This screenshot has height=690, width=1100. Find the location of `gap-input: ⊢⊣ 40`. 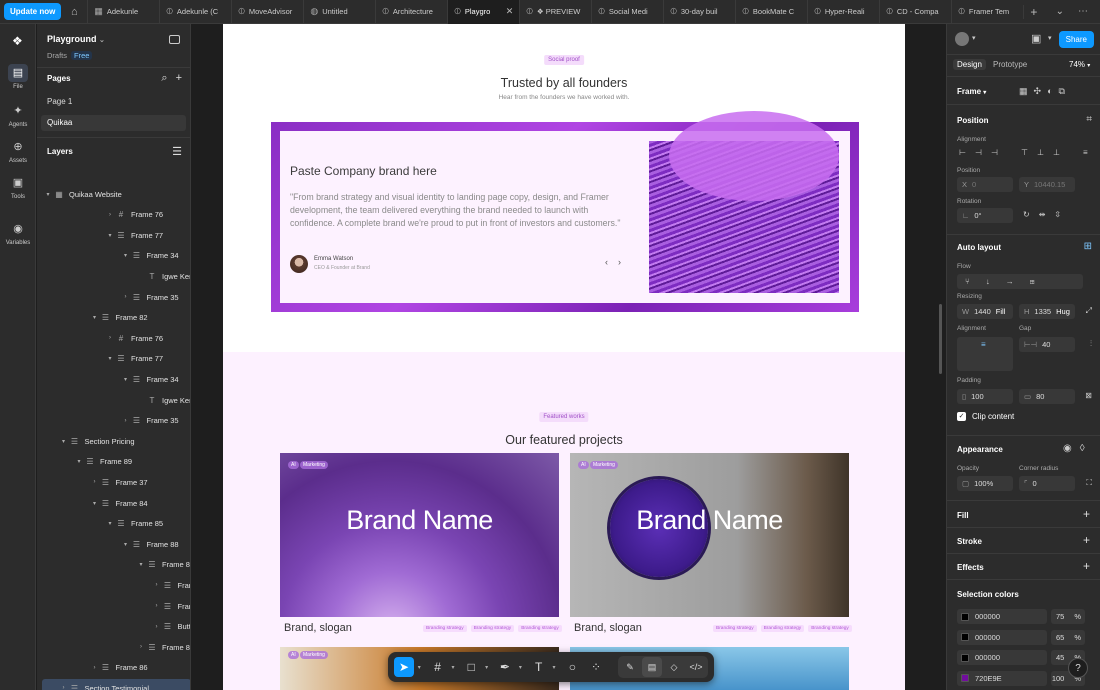

gap-input: ⊢⊣ 40 is located at coordinates (1047, 344).